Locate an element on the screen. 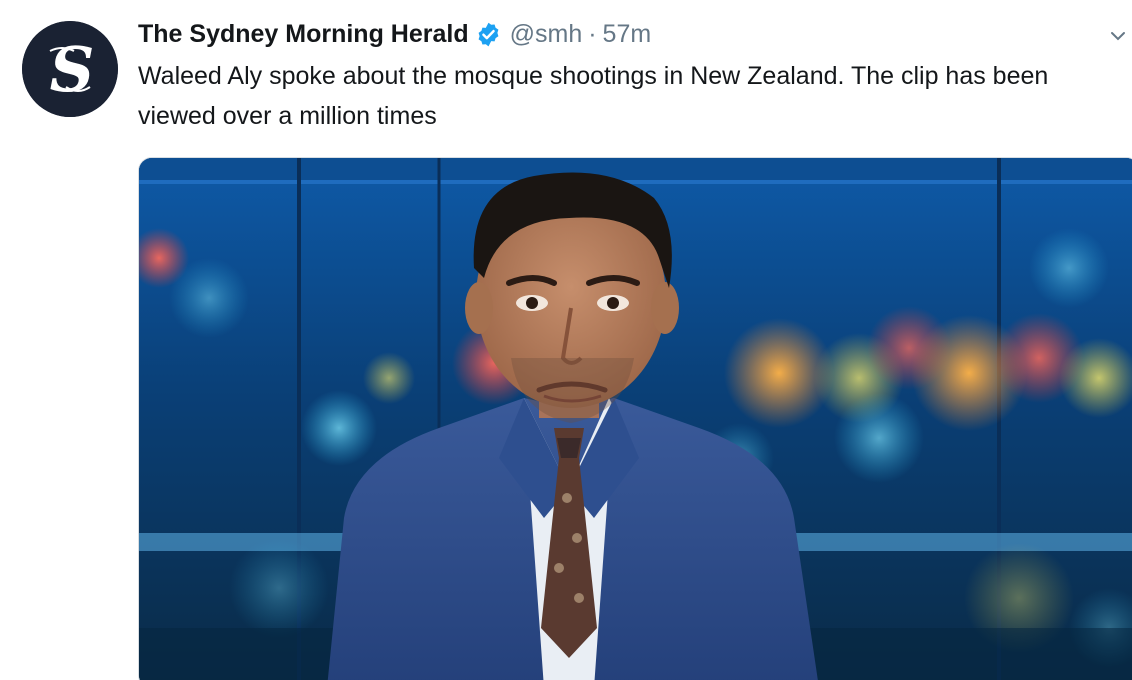 The image size is (1132, 680). avatar: S is located at coordinates (70, 69).